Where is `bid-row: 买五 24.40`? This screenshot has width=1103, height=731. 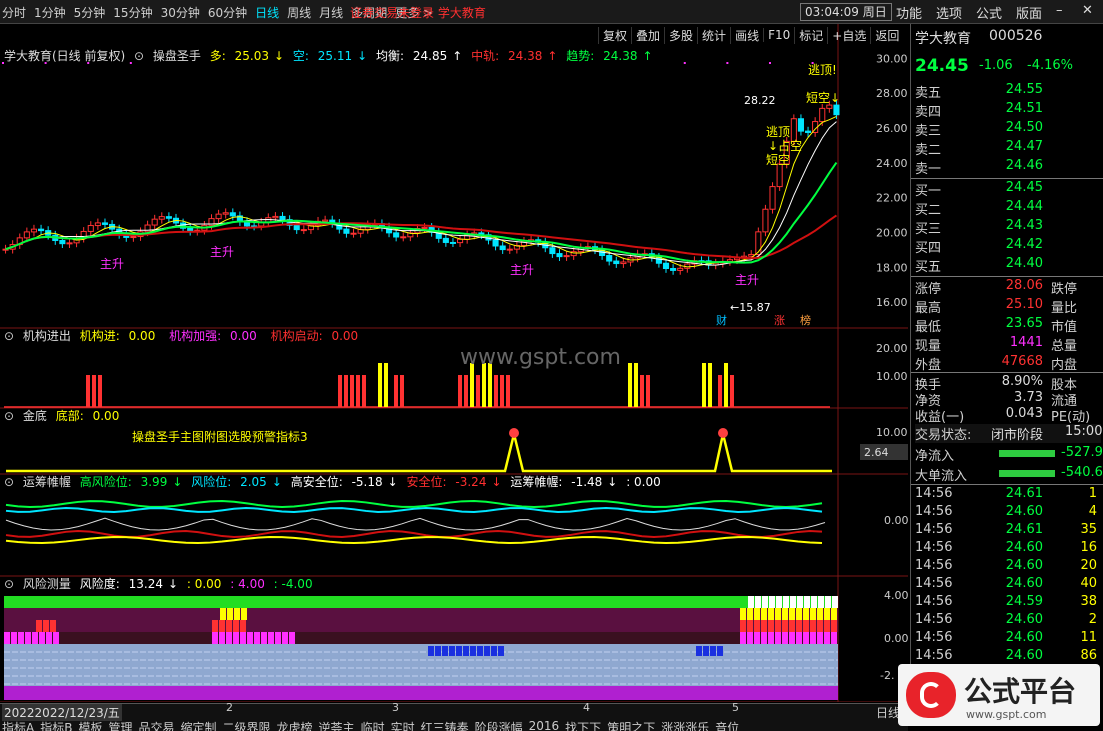
bid-row: 买五 24.40 is located at coordinates (1008, 265).